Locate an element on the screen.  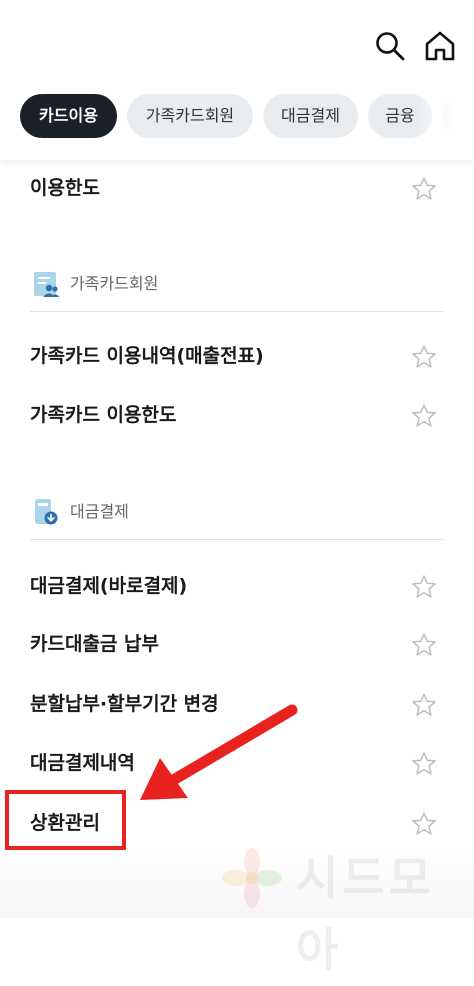
payment-card-icon is located at coordinates (46, 512).